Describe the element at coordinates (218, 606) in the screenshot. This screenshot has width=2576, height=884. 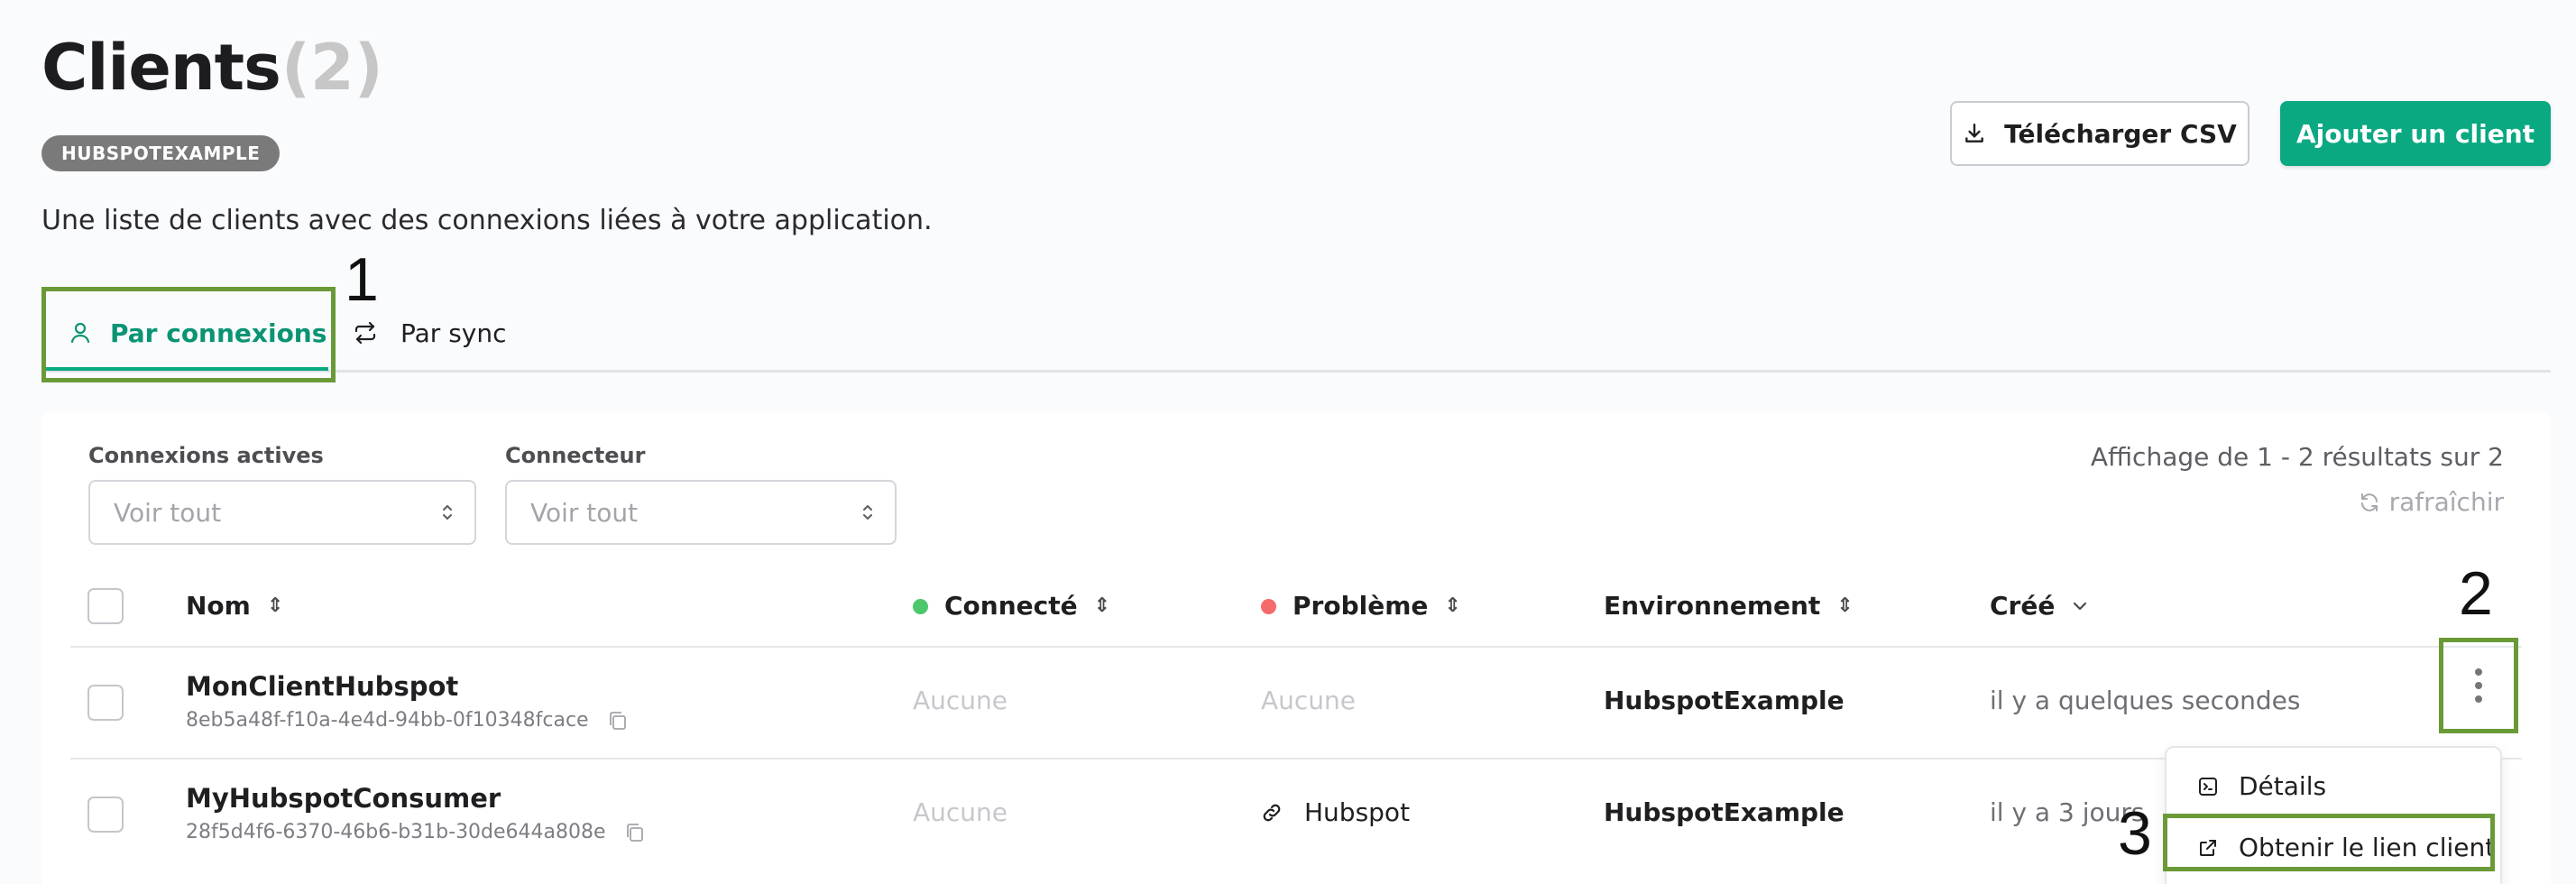
I see `column-header-label: Nom` at that location.